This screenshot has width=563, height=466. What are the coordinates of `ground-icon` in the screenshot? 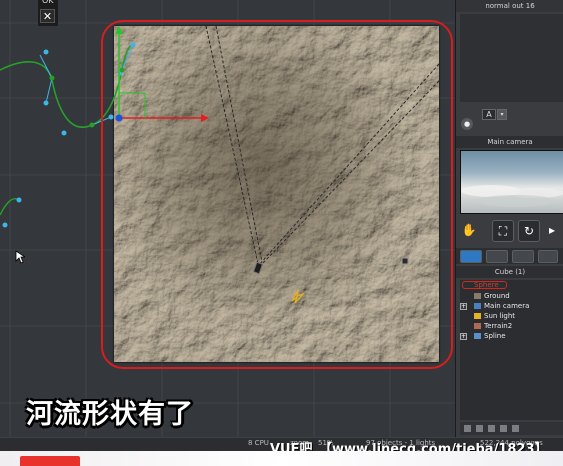 It's located at (477, 296).